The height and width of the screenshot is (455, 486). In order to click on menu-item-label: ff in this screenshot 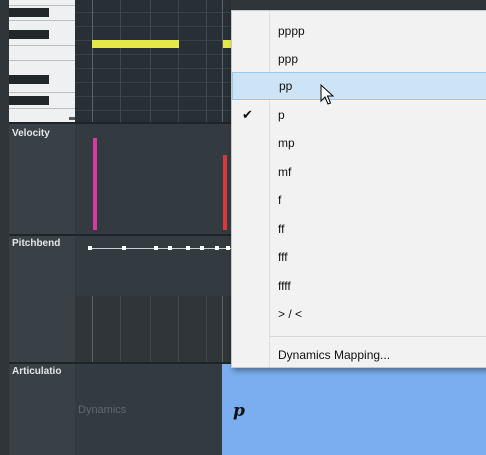, I will do `click(281, 229)`.